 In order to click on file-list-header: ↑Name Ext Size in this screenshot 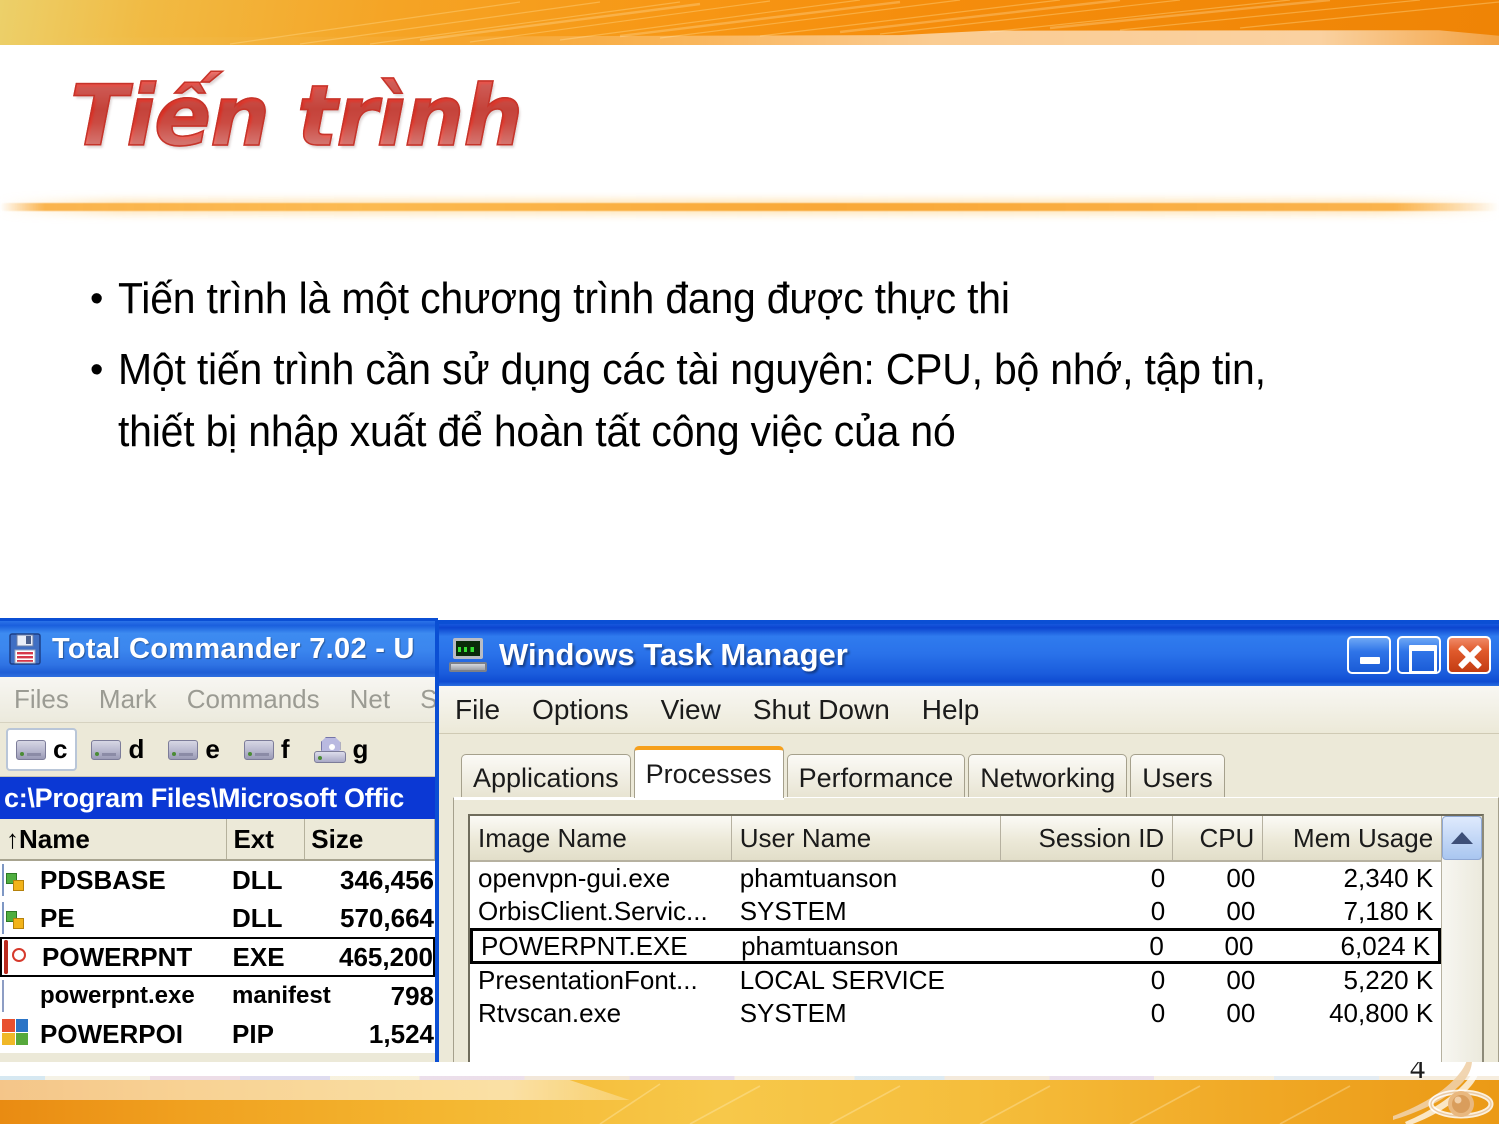, I will do `click(217, 840)`.